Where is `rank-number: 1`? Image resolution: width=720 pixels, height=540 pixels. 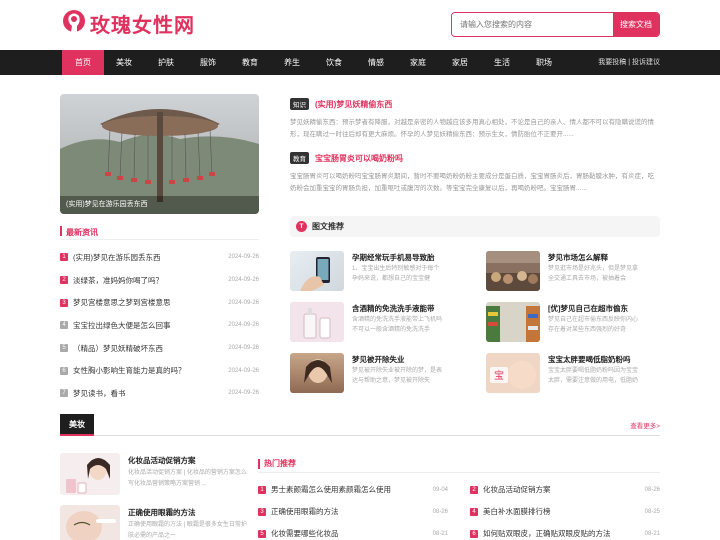 rank-number: 1 is located at coordinates (64, 257).